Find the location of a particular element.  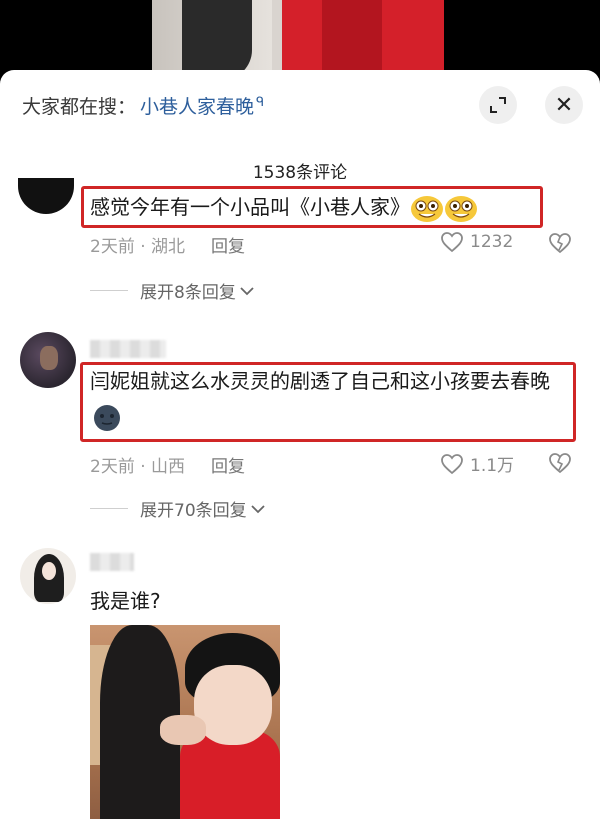

comment-time-location: 2天前 · 湖北 is located at coordinates (138, 247).